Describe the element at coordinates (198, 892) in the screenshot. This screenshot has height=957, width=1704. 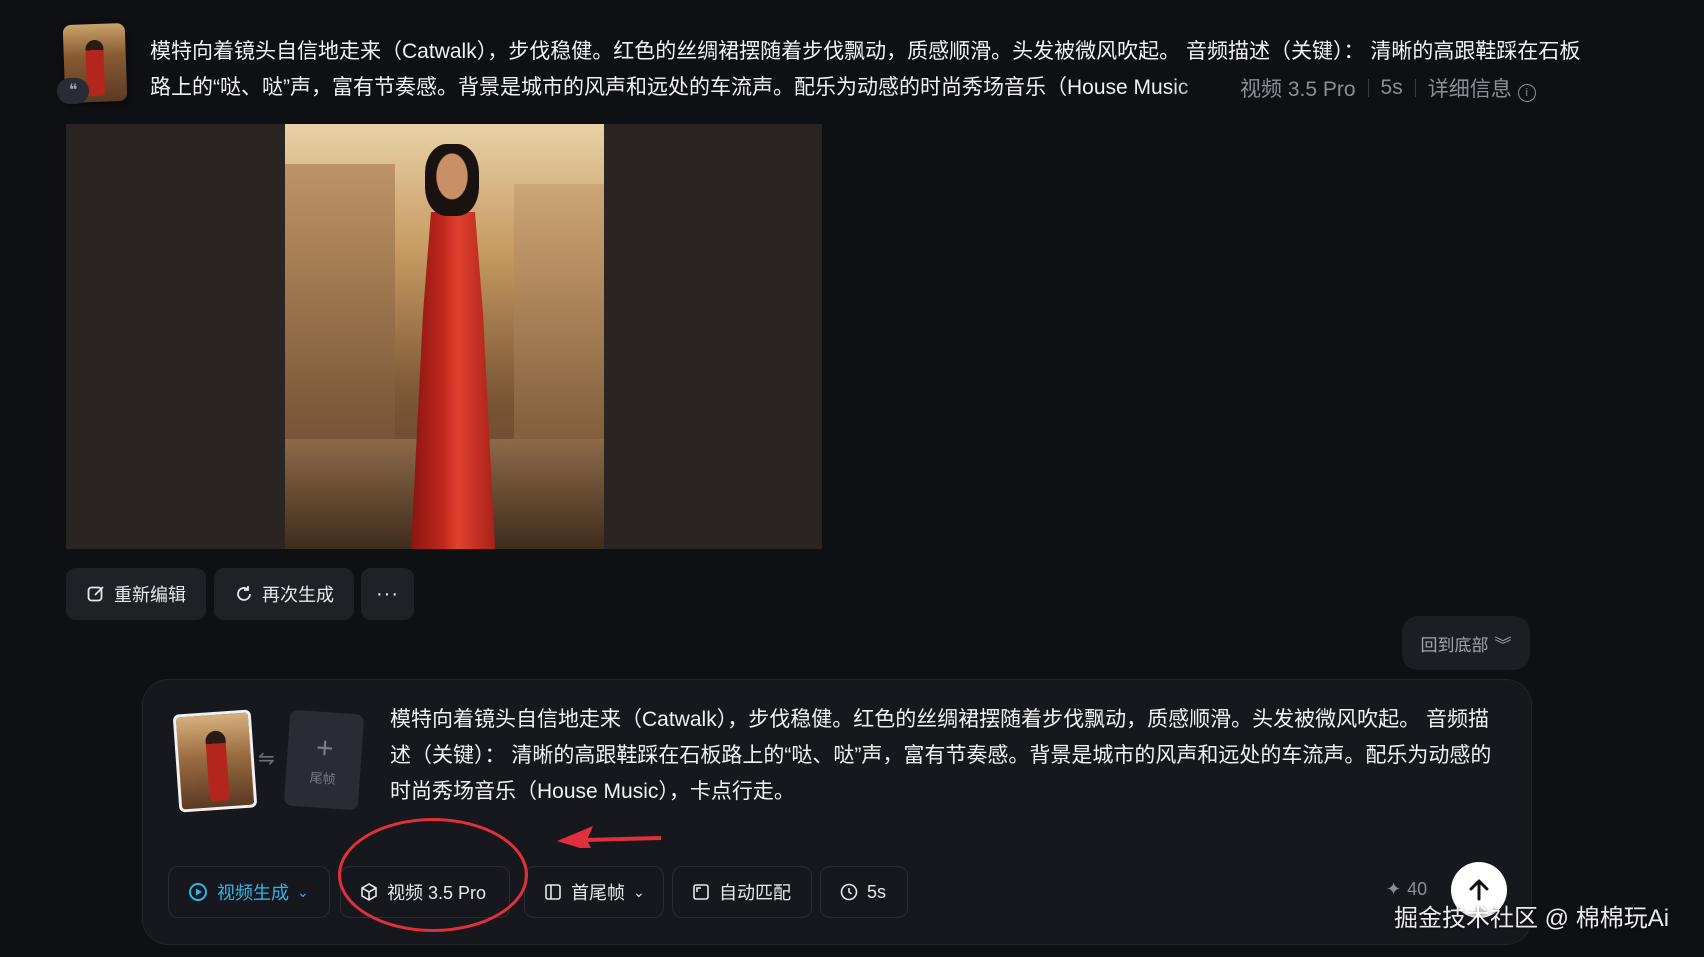
I see `video-generate-icon` at that location.